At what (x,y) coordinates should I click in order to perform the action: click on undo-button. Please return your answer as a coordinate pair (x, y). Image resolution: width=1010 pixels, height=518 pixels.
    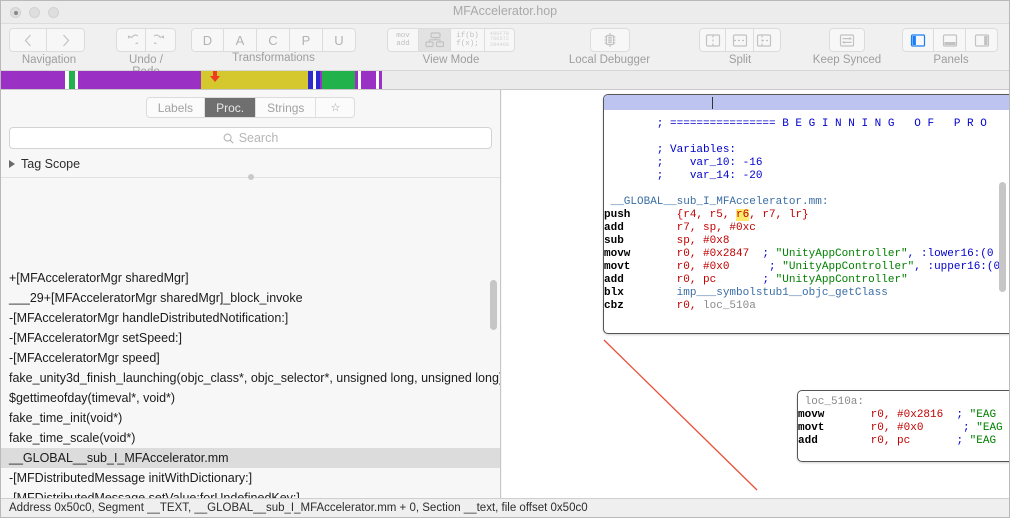
    Looking at the image, I should click on (131, 40).